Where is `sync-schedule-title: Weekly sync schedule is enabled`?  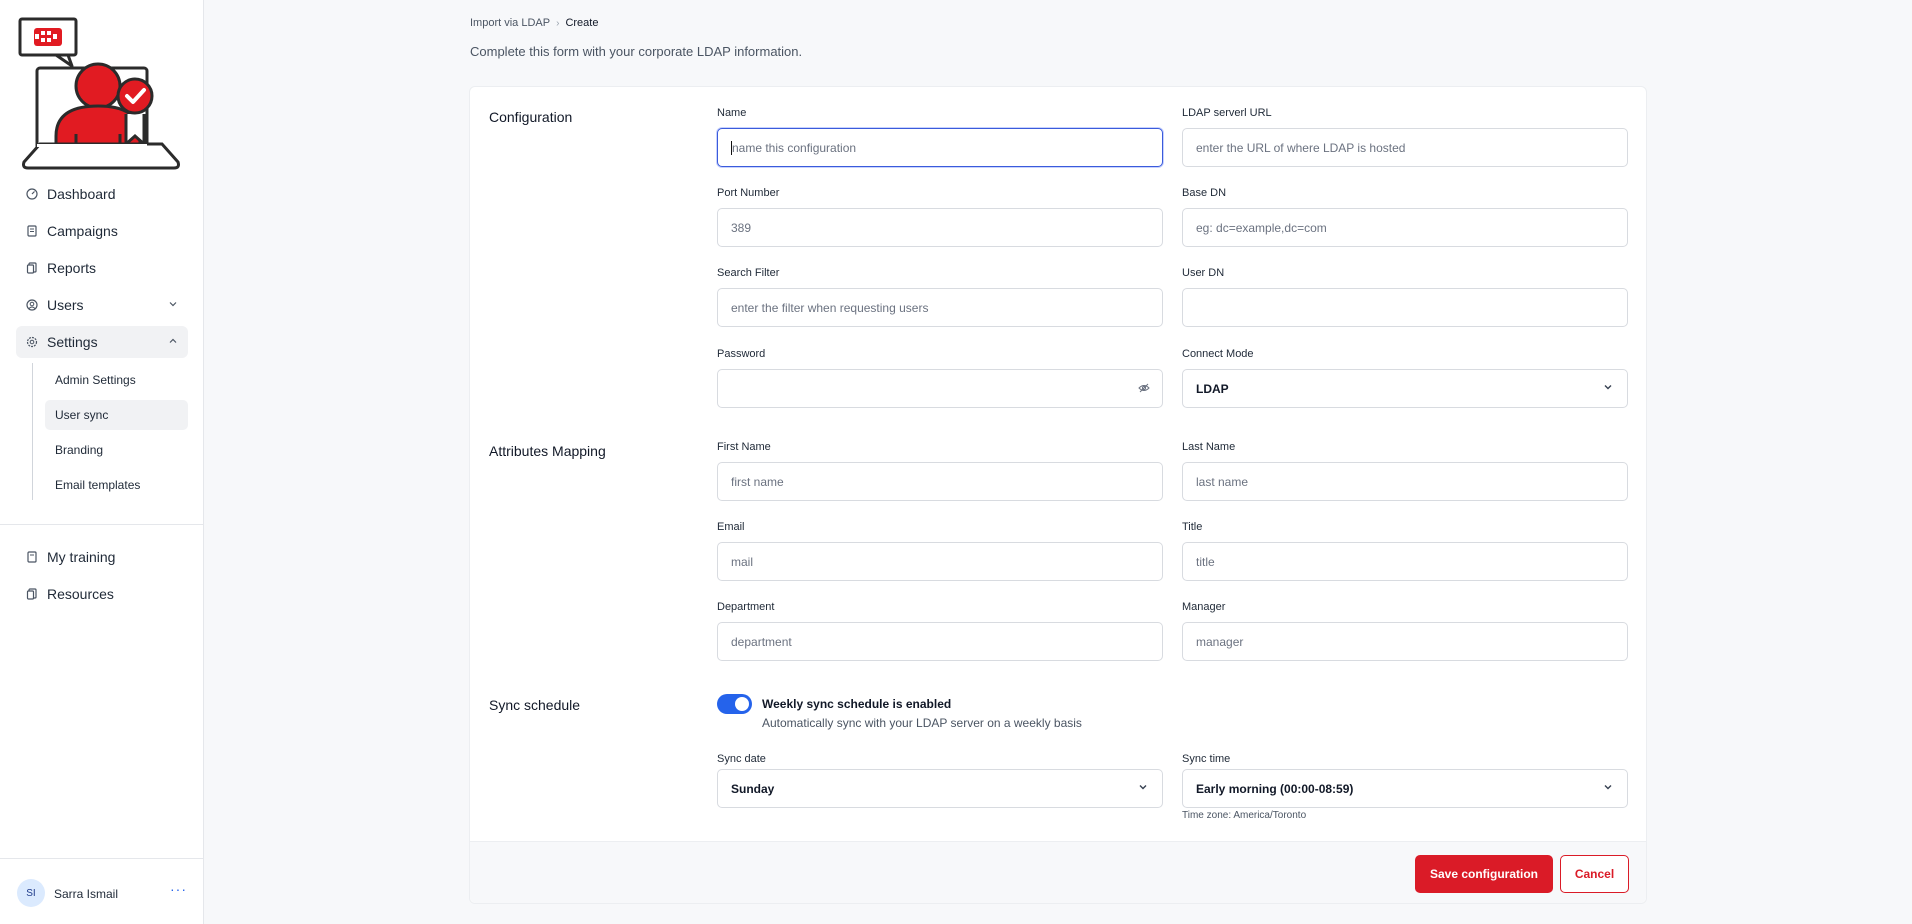
sync-schedule-title: Weekly sync schedule is enabled is located at coordinates (857, 704).